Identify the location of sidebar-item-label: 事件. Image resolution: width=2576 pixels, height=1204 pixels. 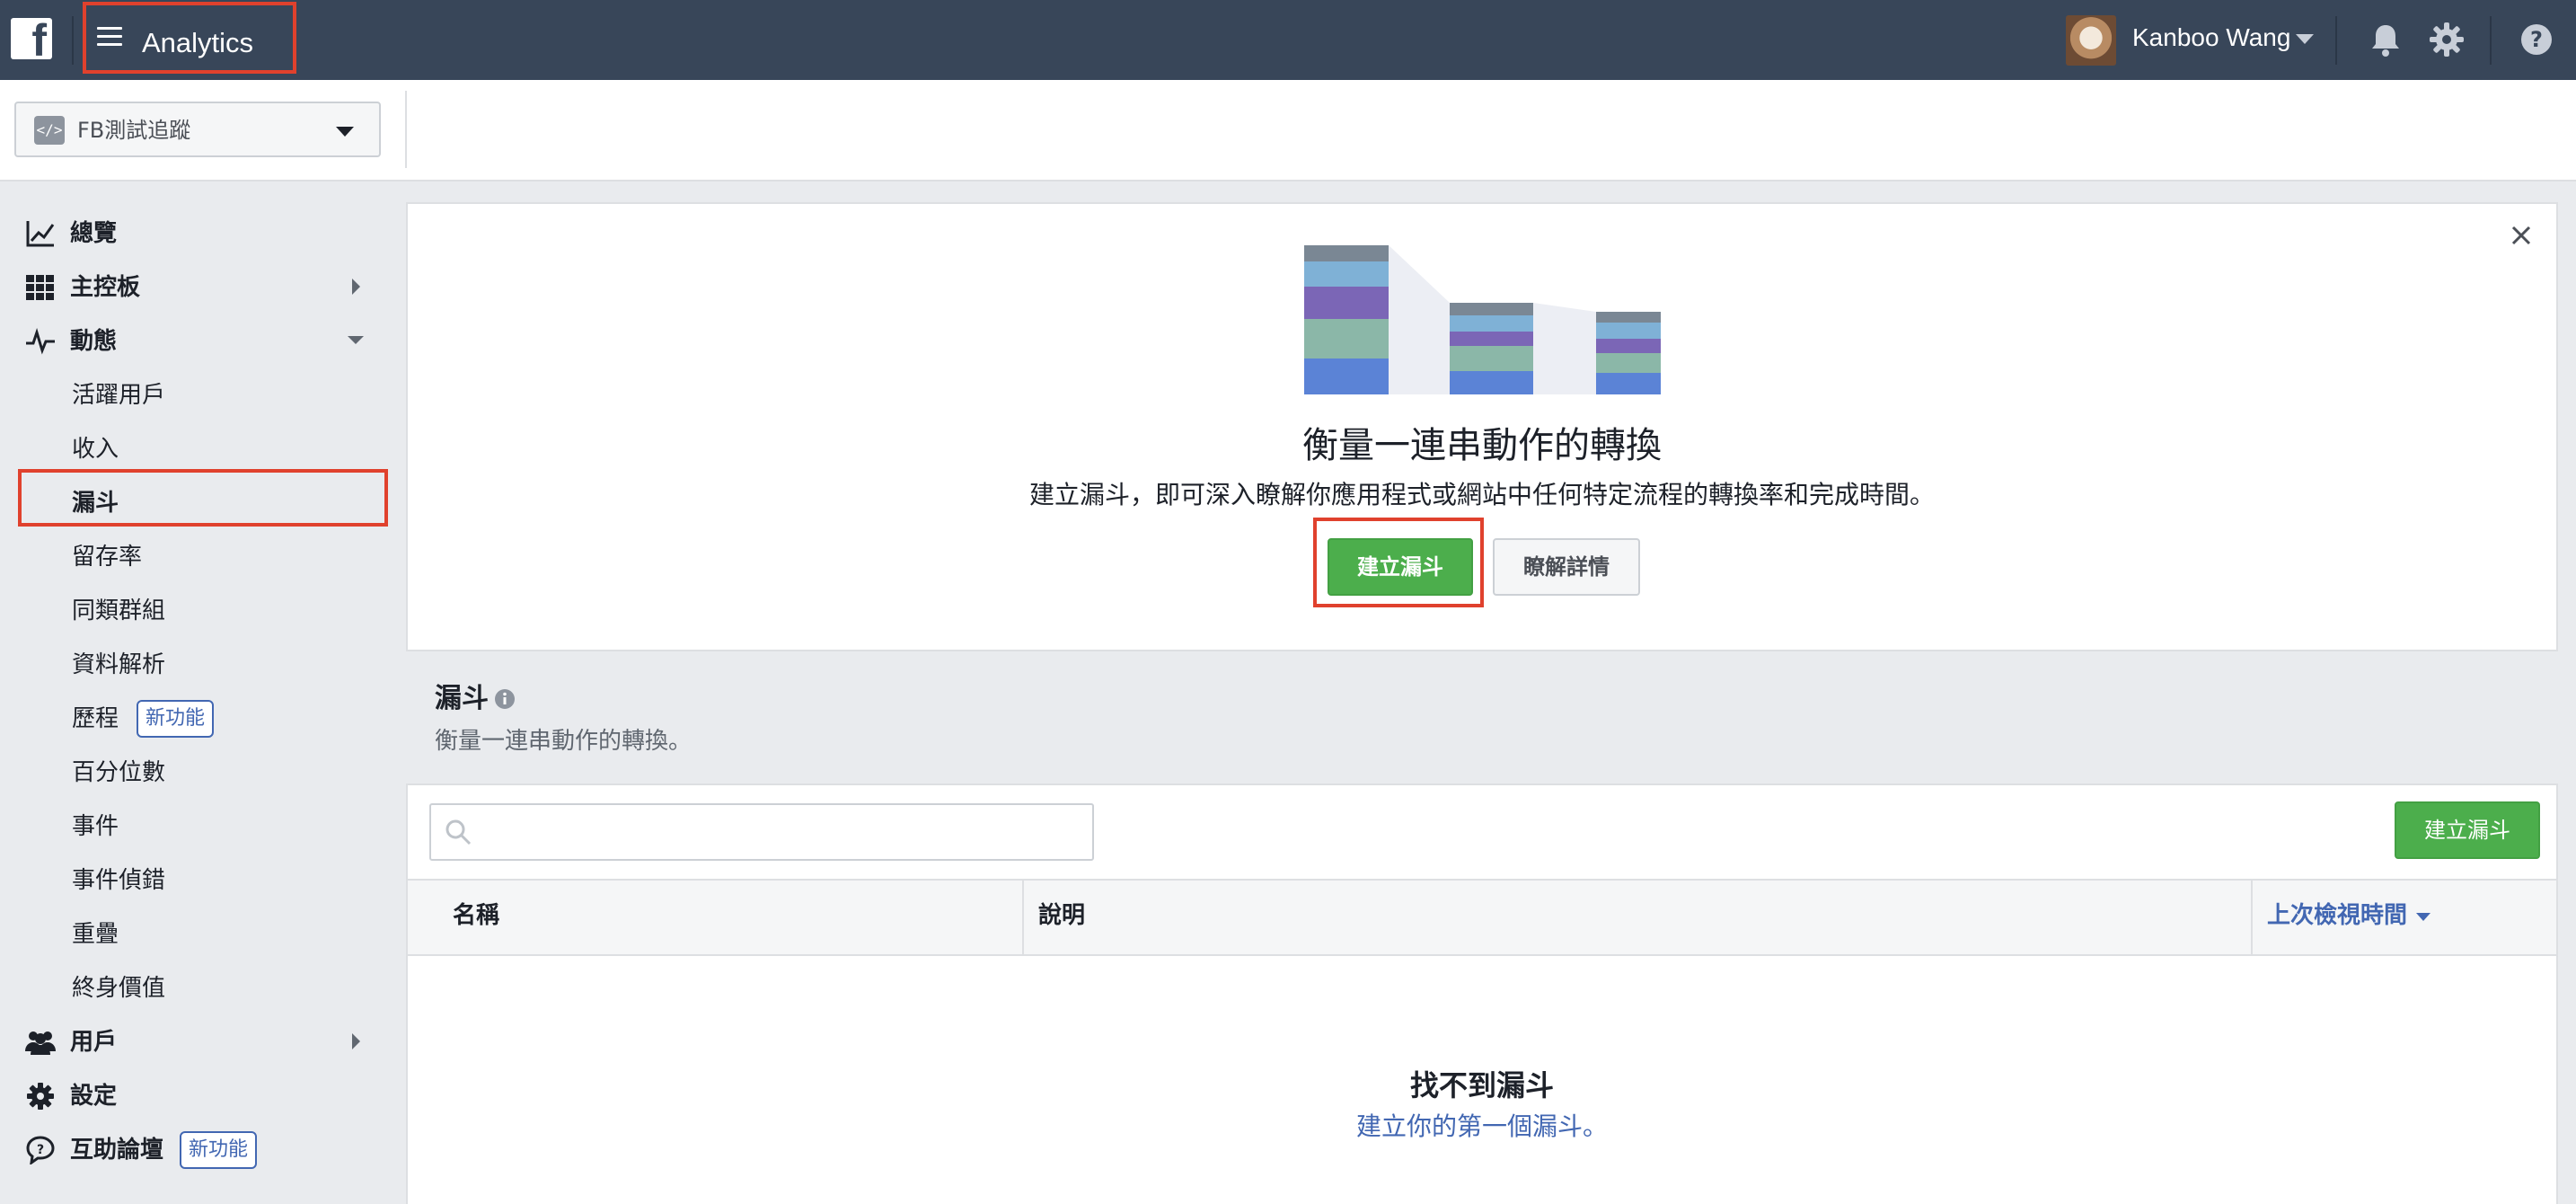
(95, 826).